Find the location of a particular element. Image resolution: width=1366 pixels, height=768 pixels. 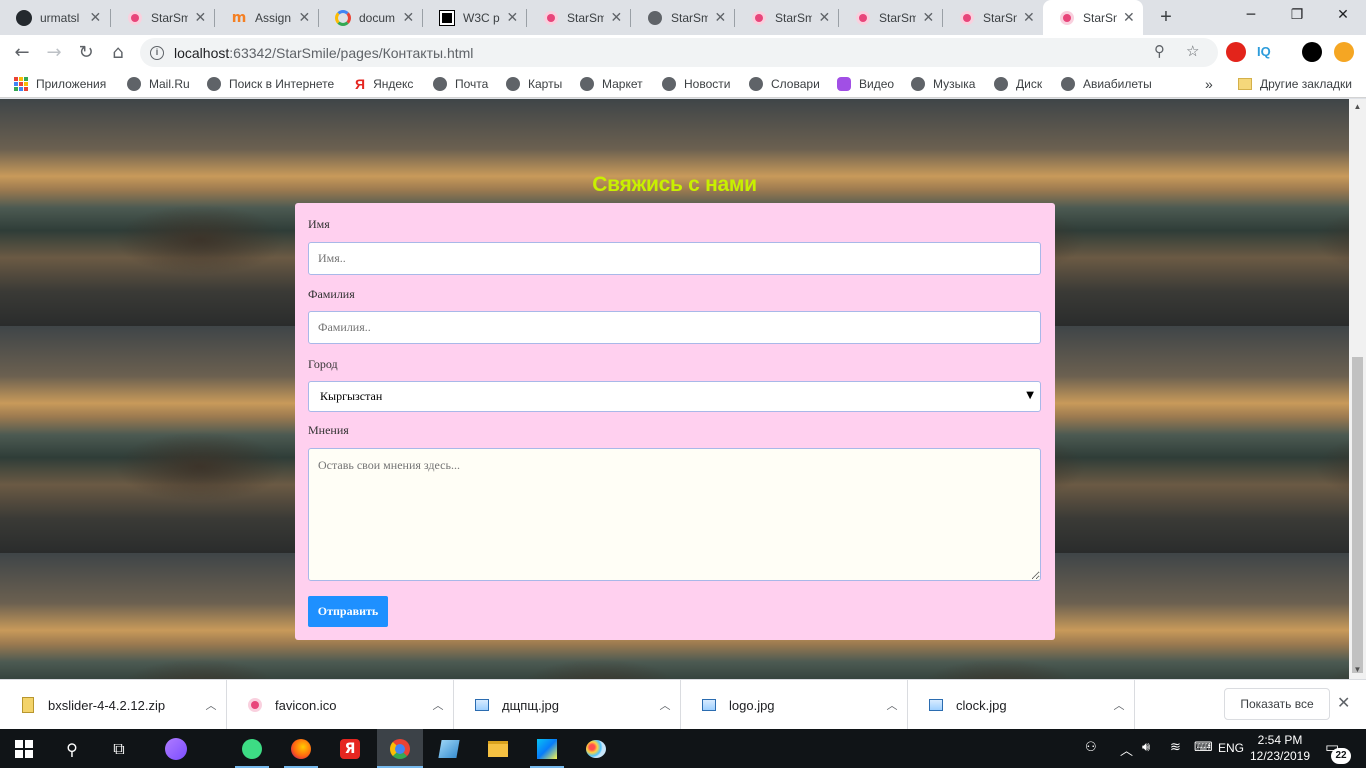

task-view-icon: ⧉ is located at coordinates (119, 749).